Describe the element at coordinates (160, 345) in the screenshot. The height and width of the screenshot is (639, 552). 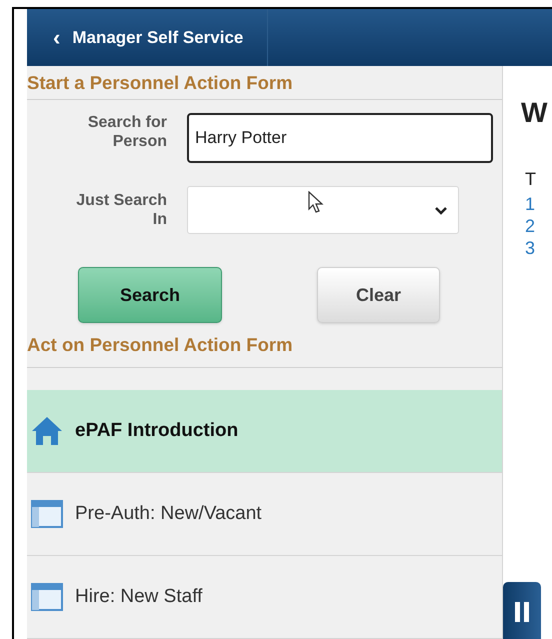
I see `section-heading: Act on Personnel Action Form` at that location.